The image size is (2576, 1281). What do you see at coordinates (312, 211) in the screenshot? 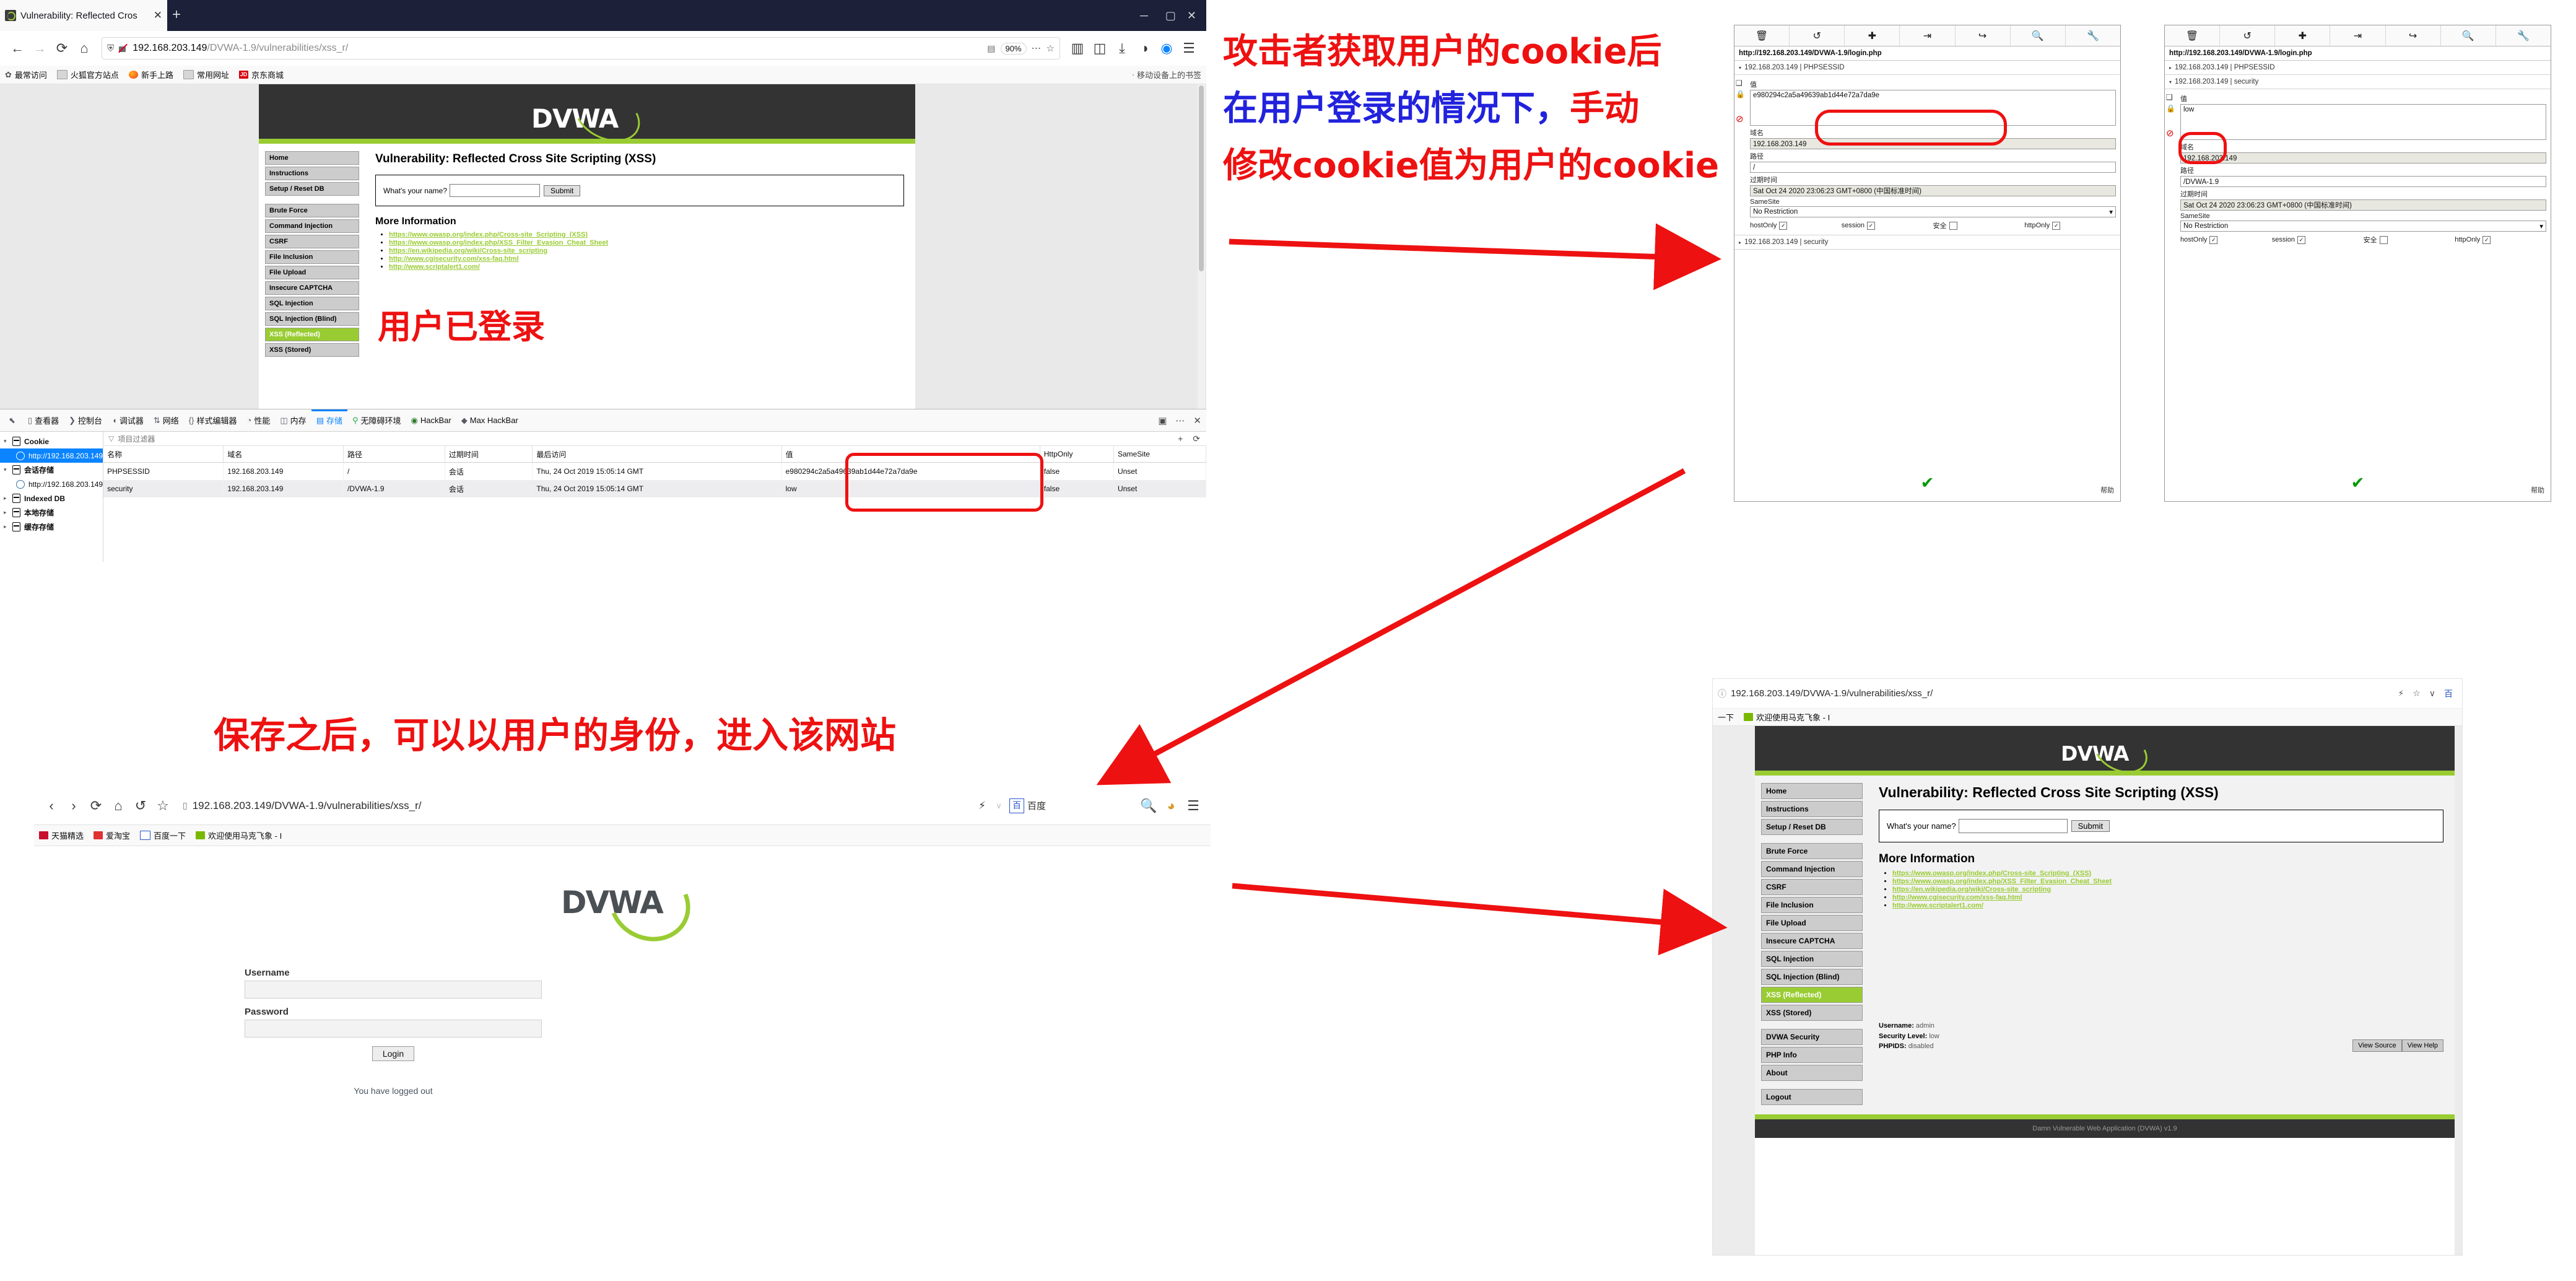
I see `sidebar-item-brute-force: Brute Force` at bounding box center [312, 211].